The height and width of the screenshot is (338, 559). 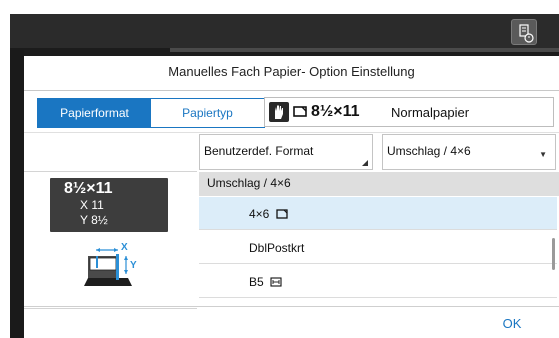 What do you see at coordinates (279, 7) in the screenshot?
I see `top-margin` at bounding box center [279, 7].